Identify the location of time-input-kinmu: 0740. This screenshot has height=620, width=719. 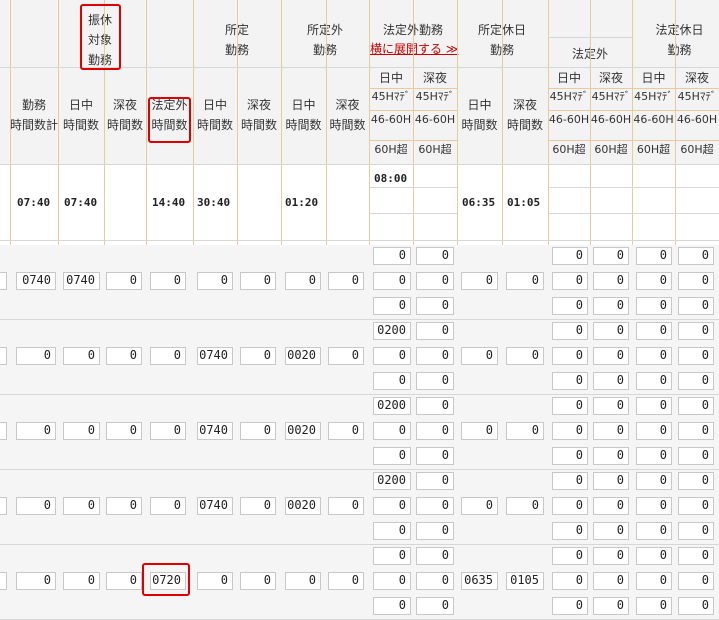
(36, 281).